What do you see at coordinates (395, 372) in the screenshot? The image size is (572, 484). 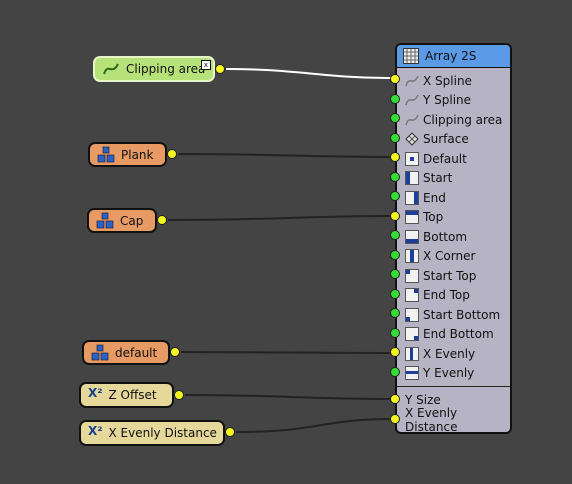 I see `port-y-evenly` at bounding box center [395, 372].